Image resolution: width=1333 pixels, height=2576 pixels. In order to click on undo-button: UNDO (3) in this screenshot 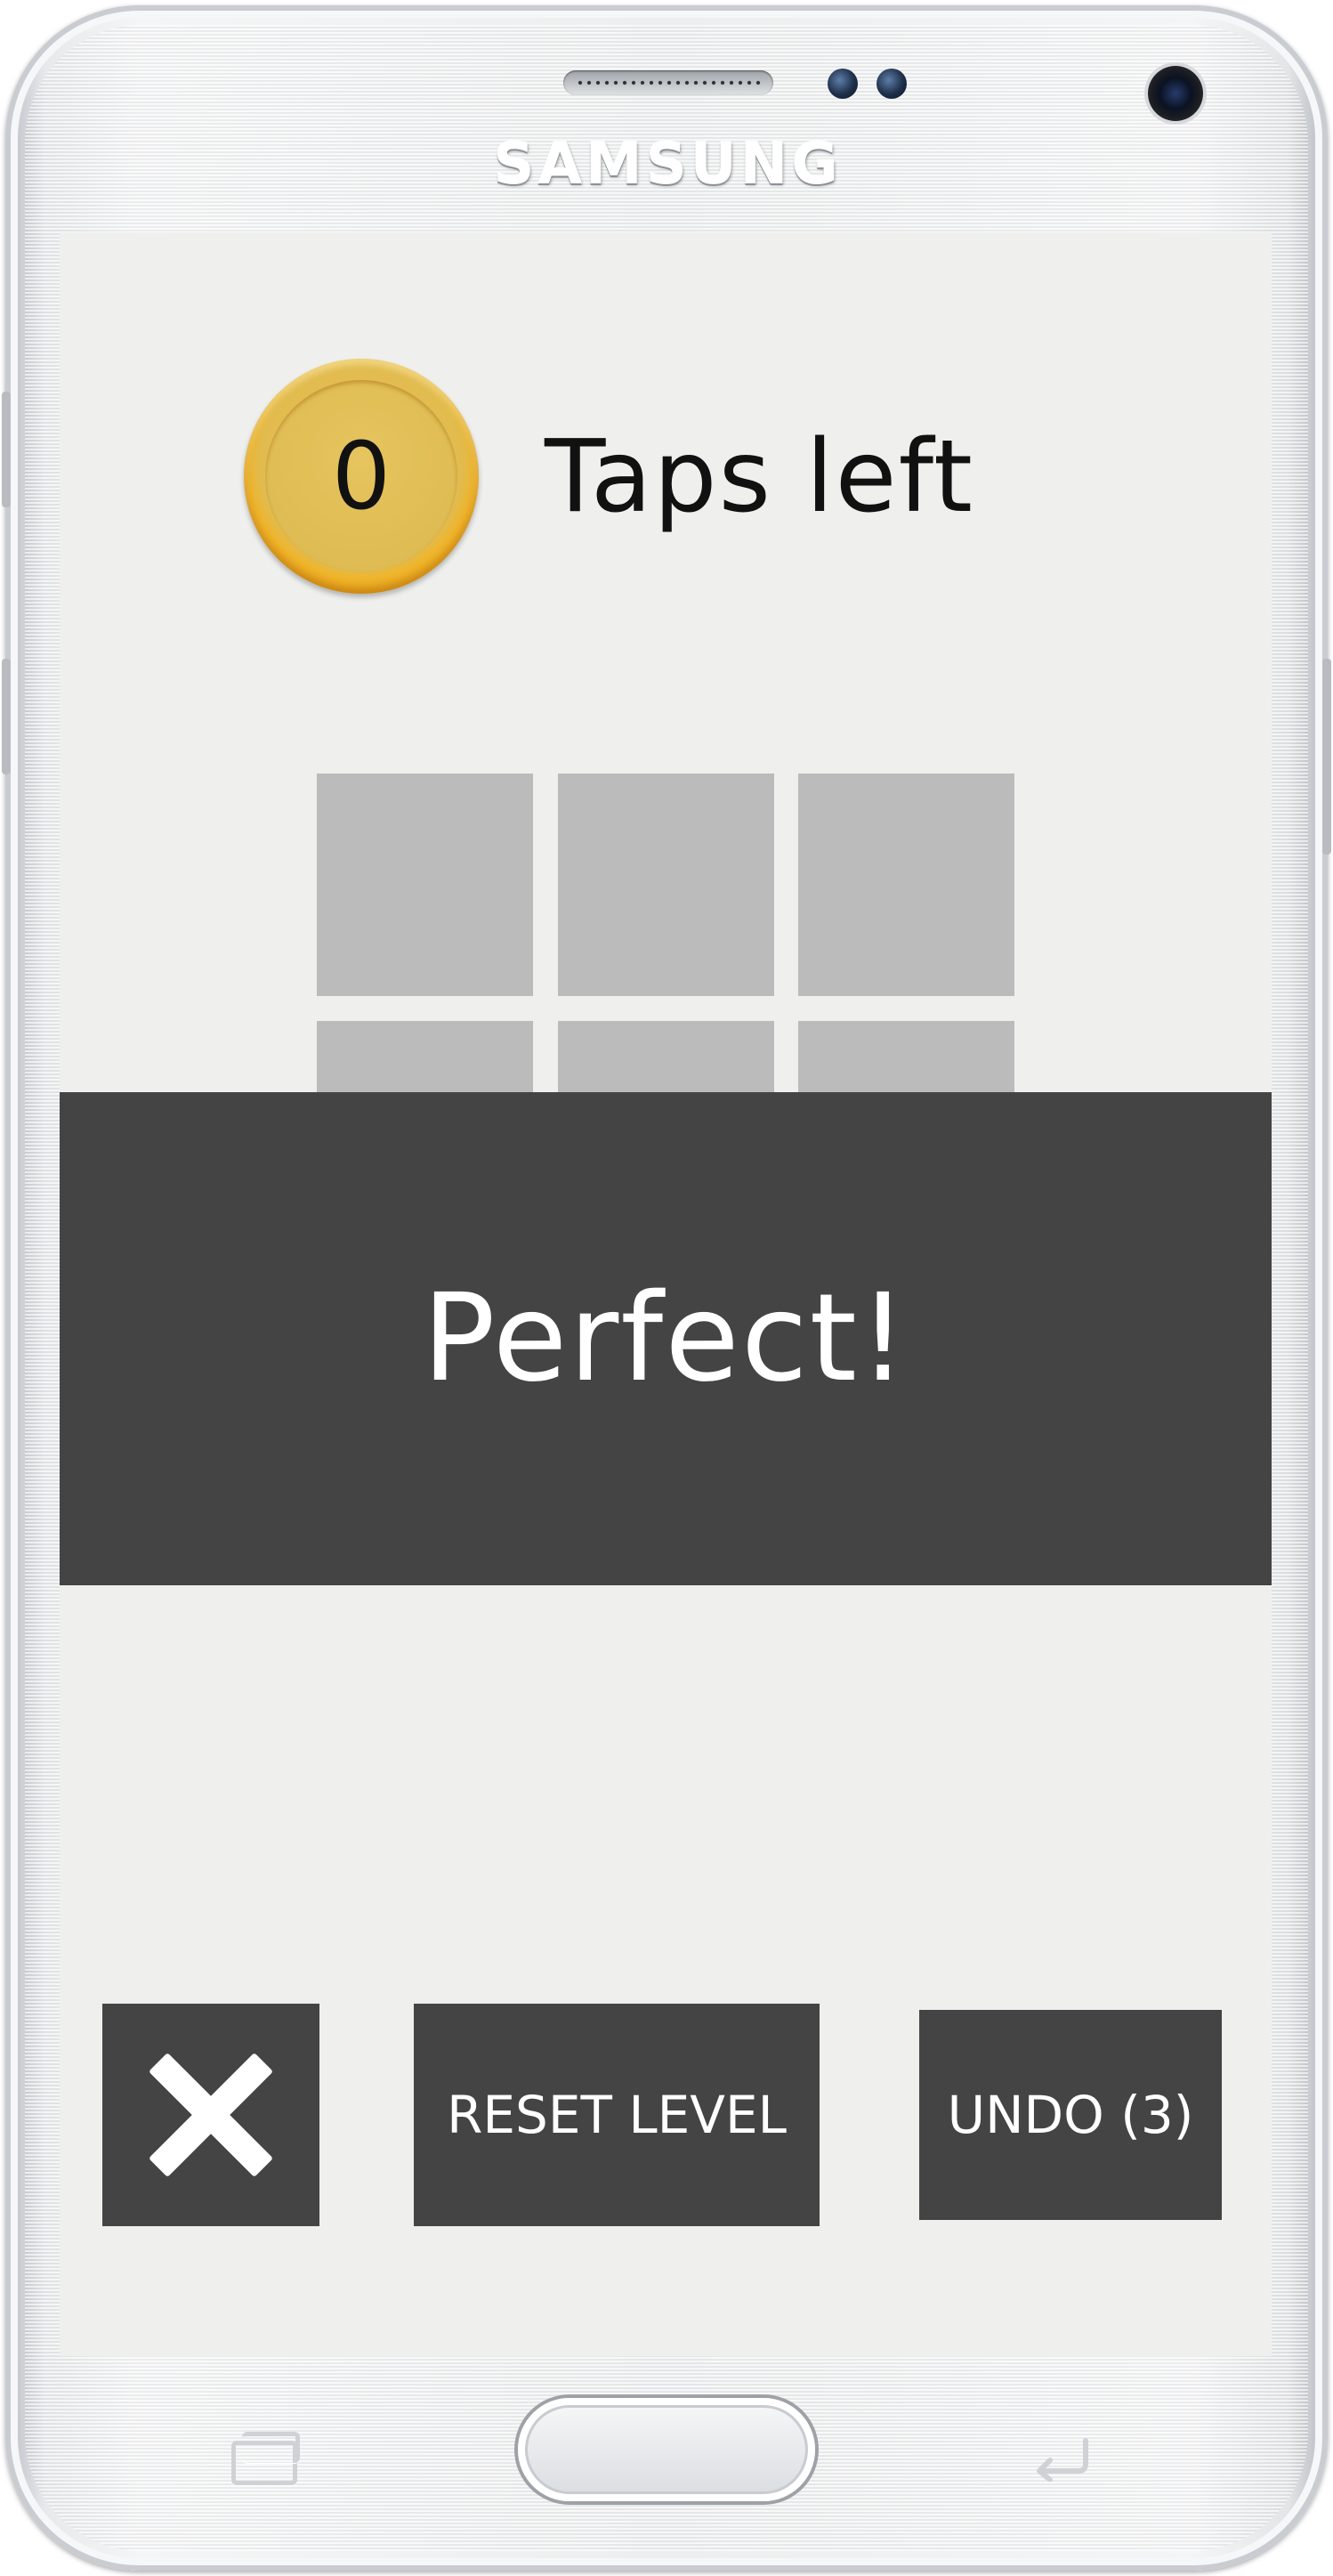, I will do `click(1070, 2115)`.